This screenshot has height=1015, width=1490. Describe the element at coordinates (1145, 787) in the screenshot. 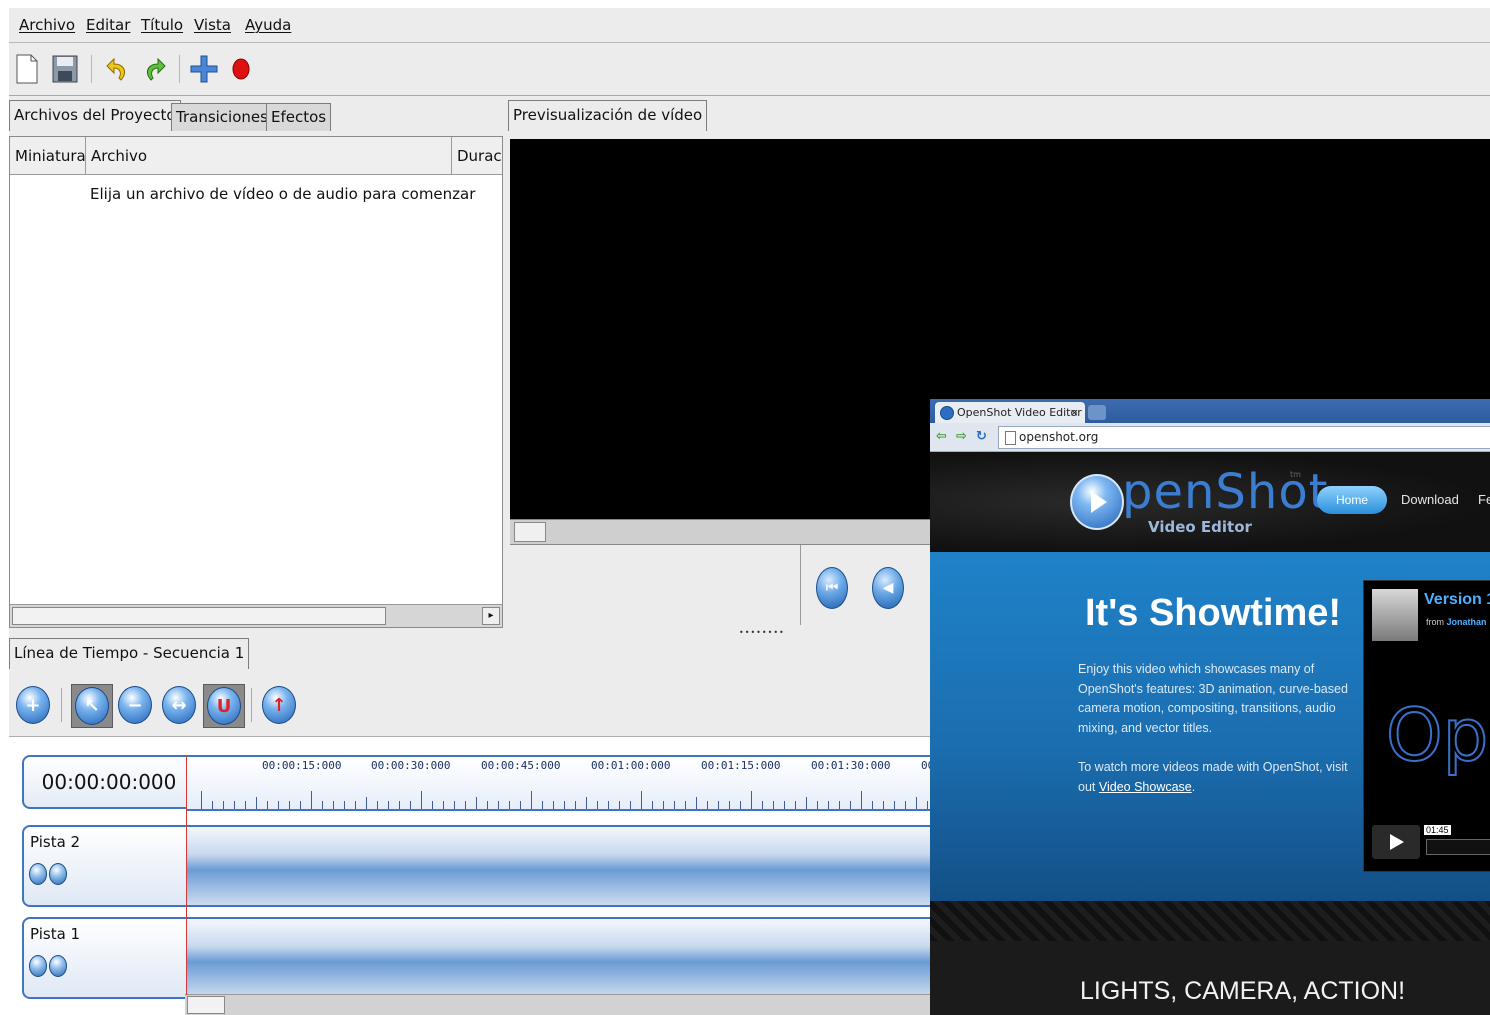

I see `video-showcase-link: Video Showcase` at that location.